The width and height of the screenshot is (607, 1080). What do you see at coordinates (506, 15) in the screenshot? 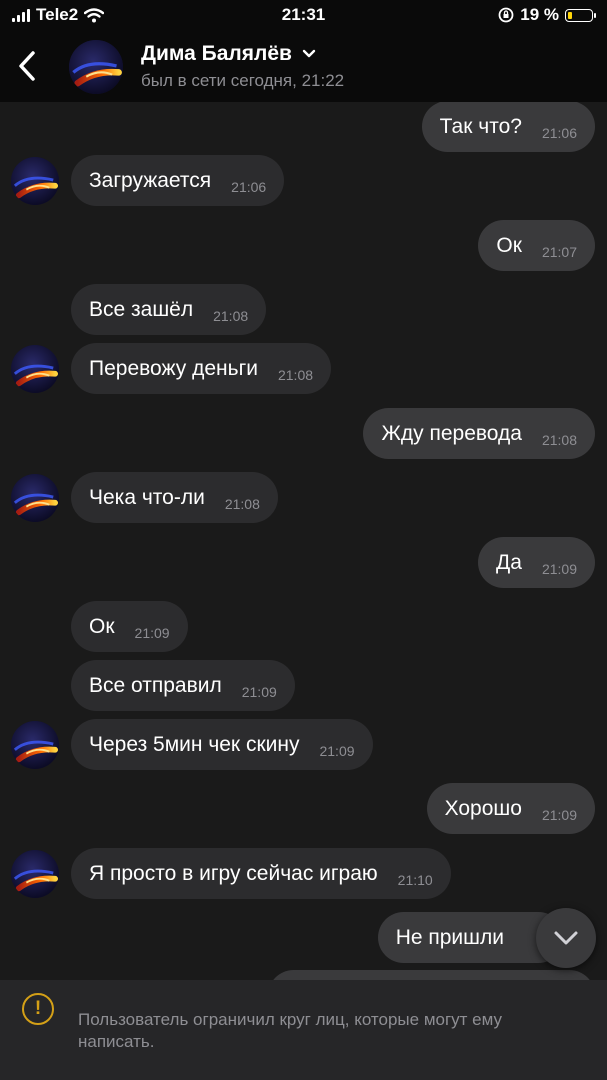
I see `orientation-lock-icon` at bounding box center [506, 15].